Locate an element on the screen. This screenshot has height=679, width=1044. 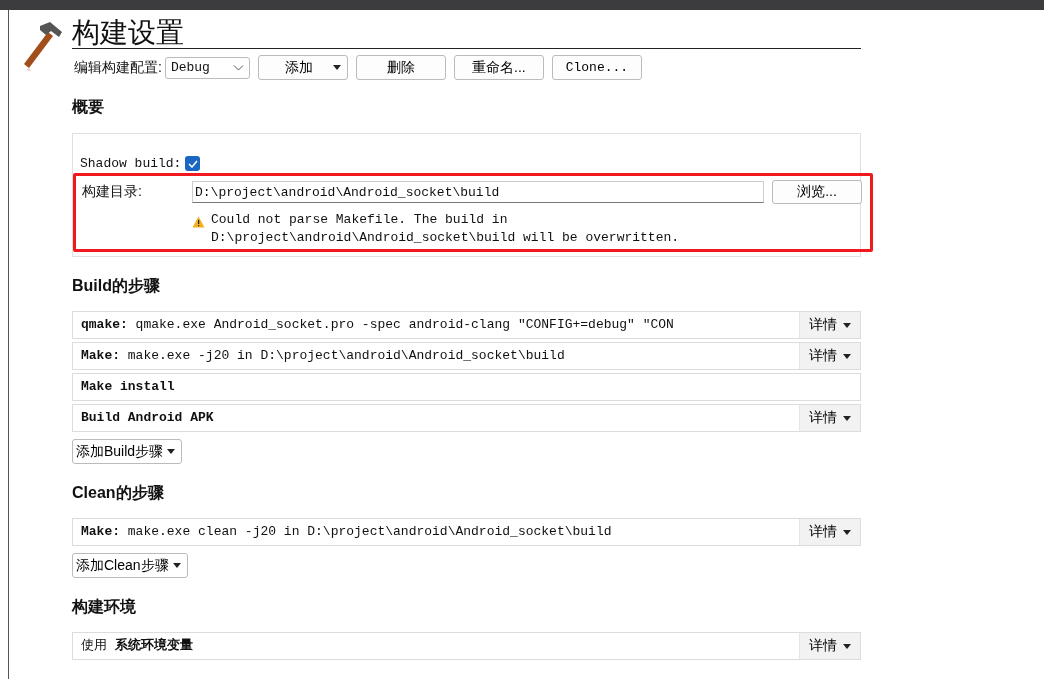
step-summary: Build Android APK is located at coordinates (147, 418).